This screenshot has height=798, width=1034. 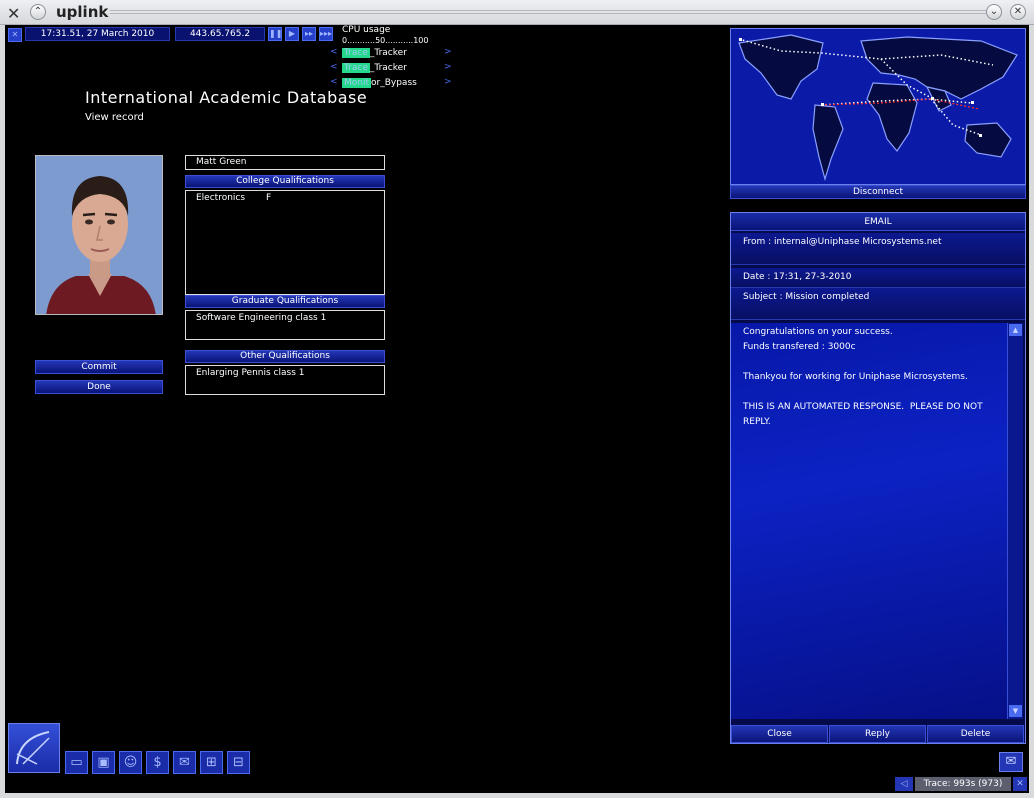 I want to click on done-button: Done, so click(x=99, y=387).